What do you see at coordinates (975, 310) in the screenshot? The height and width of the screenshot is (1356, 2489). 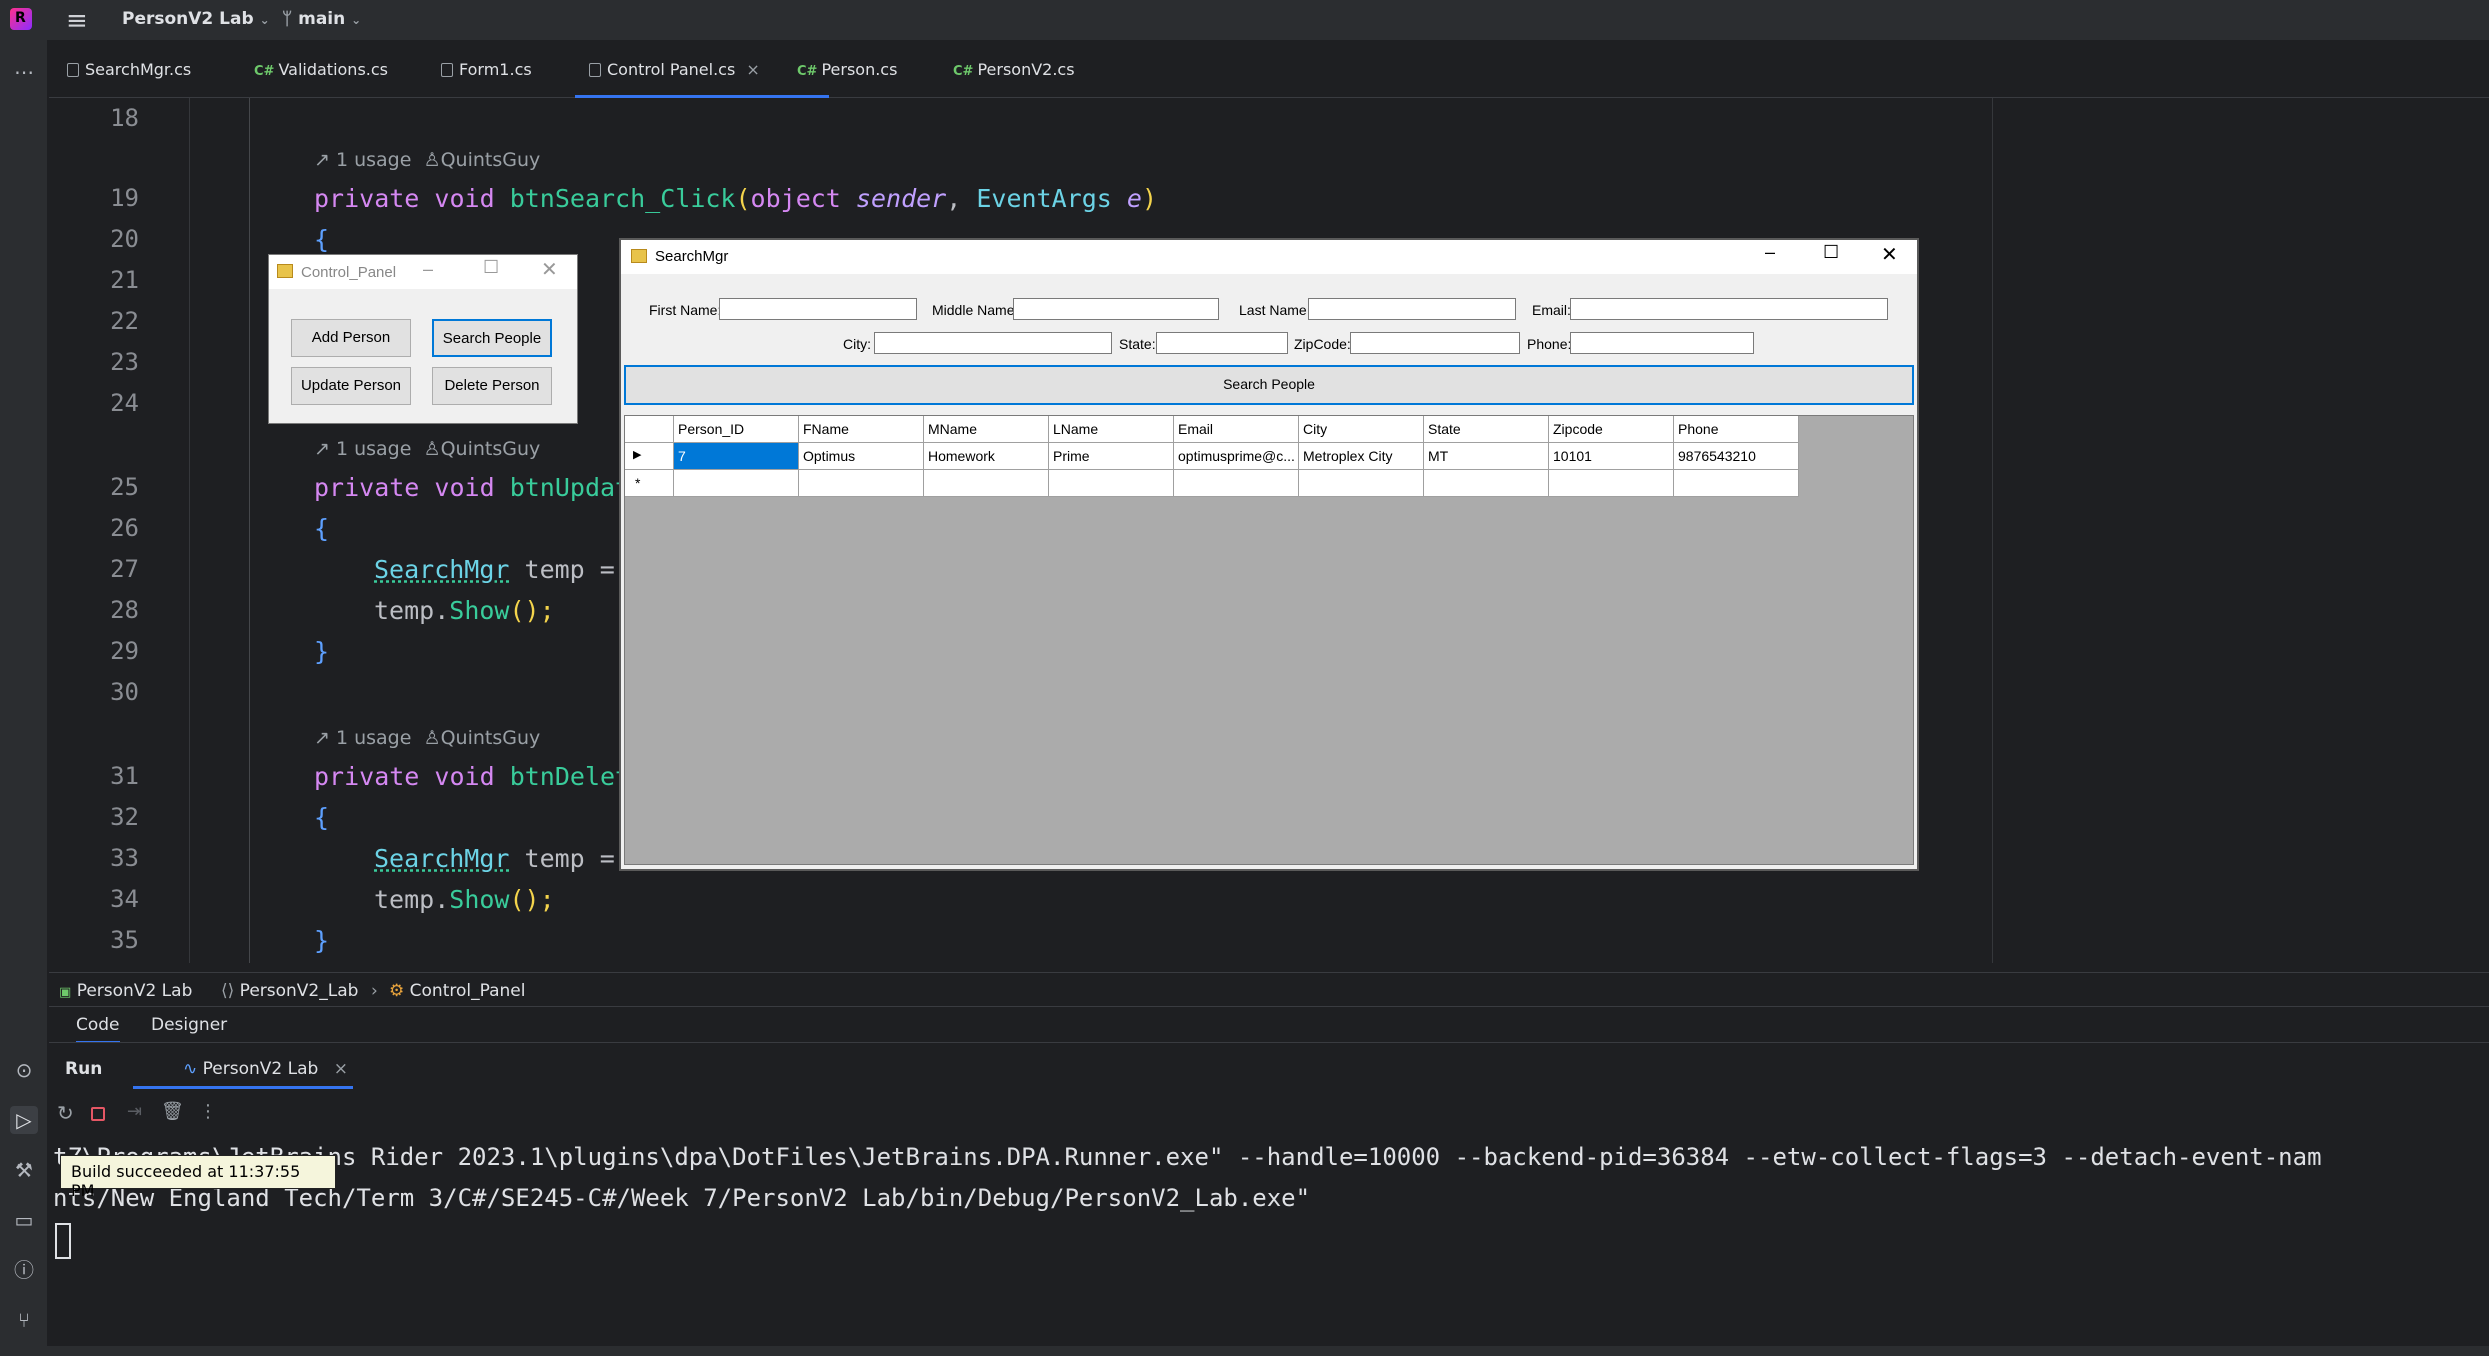 I see `middle-name-label: Middle Name:` at bounding box center [975, 310].